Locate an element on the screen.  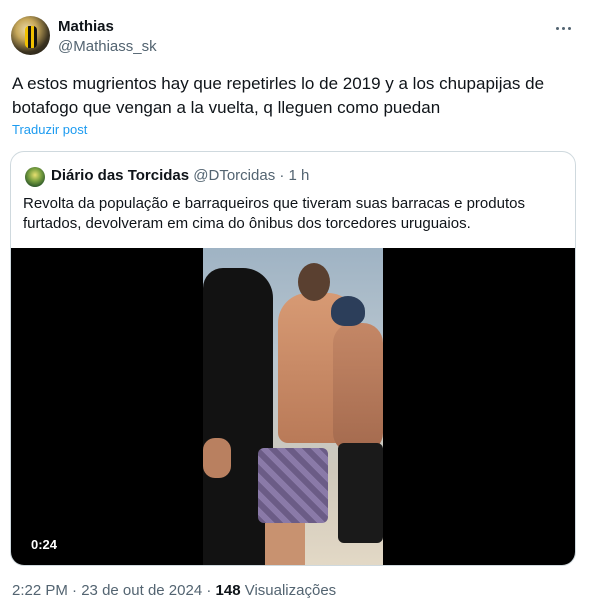
quote-header: Diário das Torcidas @DTorcidas · 1 h is located at coordinates (180, 175).